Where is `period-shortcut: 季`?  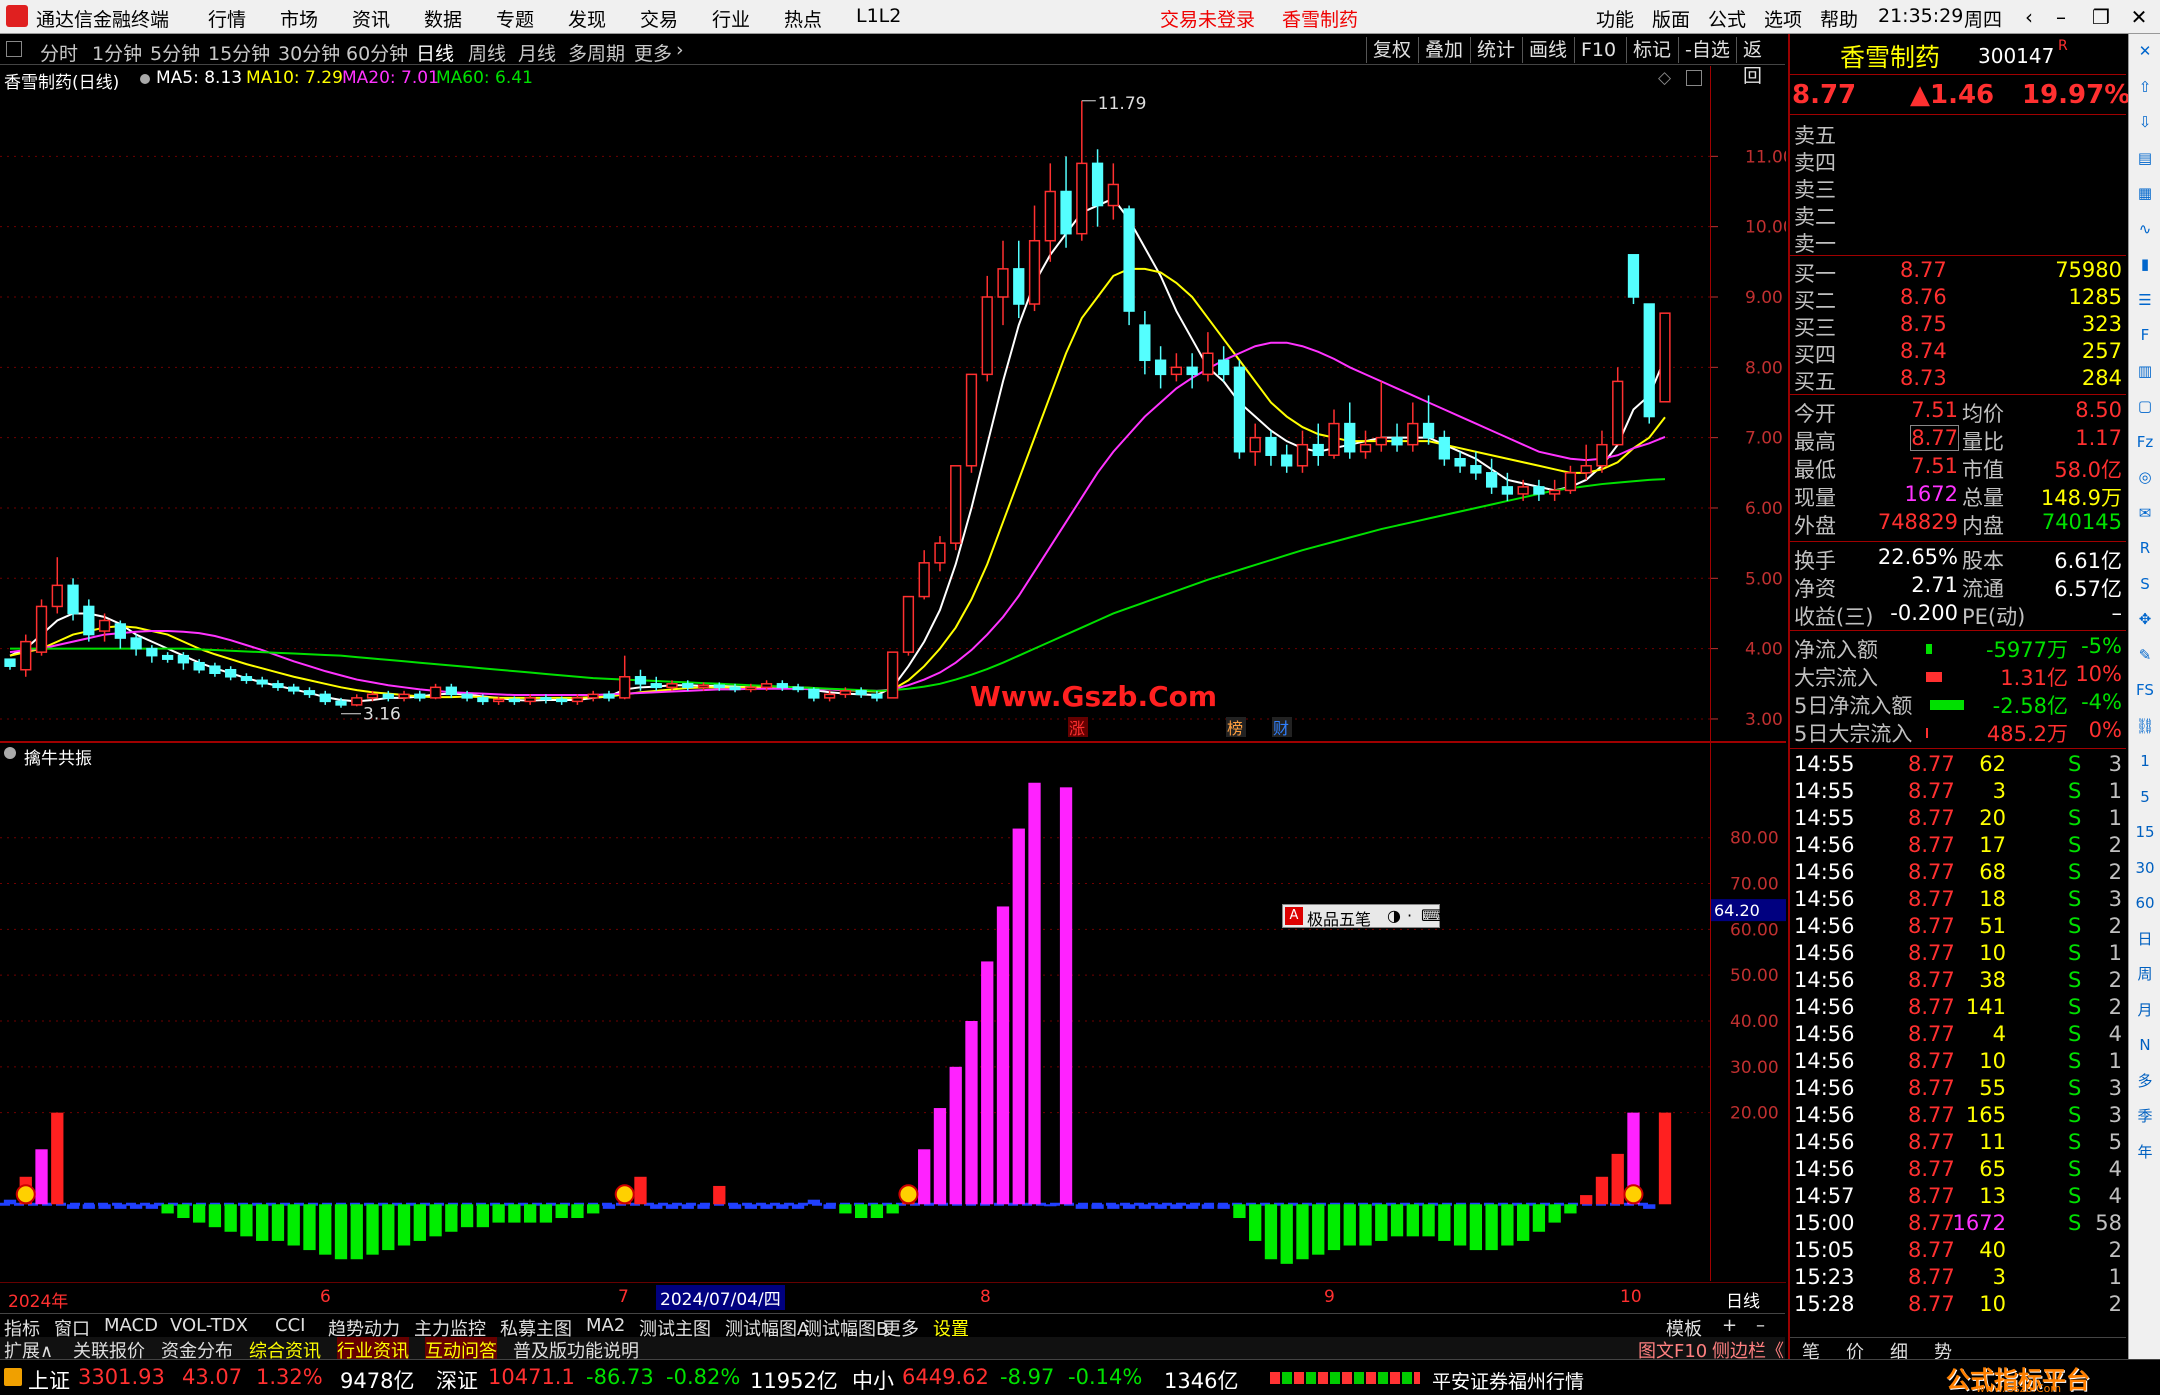 period-shortcut: 季 is located at coordinates (2145, 1116).